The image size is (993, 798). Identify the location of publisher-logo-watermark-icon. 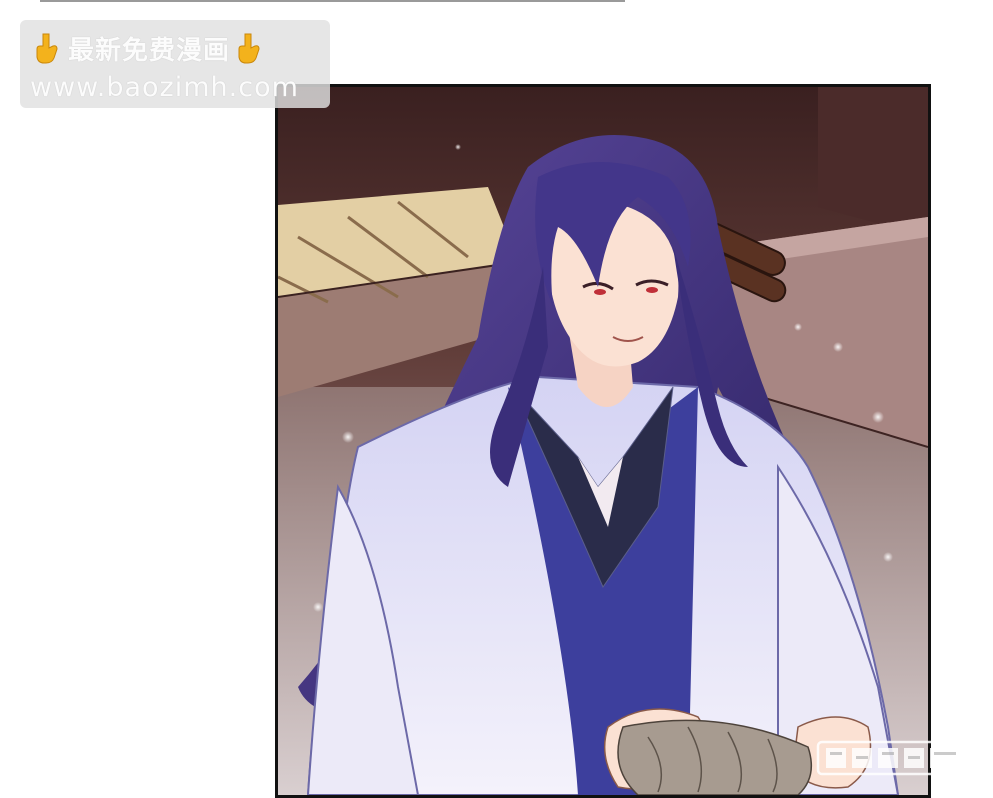
(894, 758).